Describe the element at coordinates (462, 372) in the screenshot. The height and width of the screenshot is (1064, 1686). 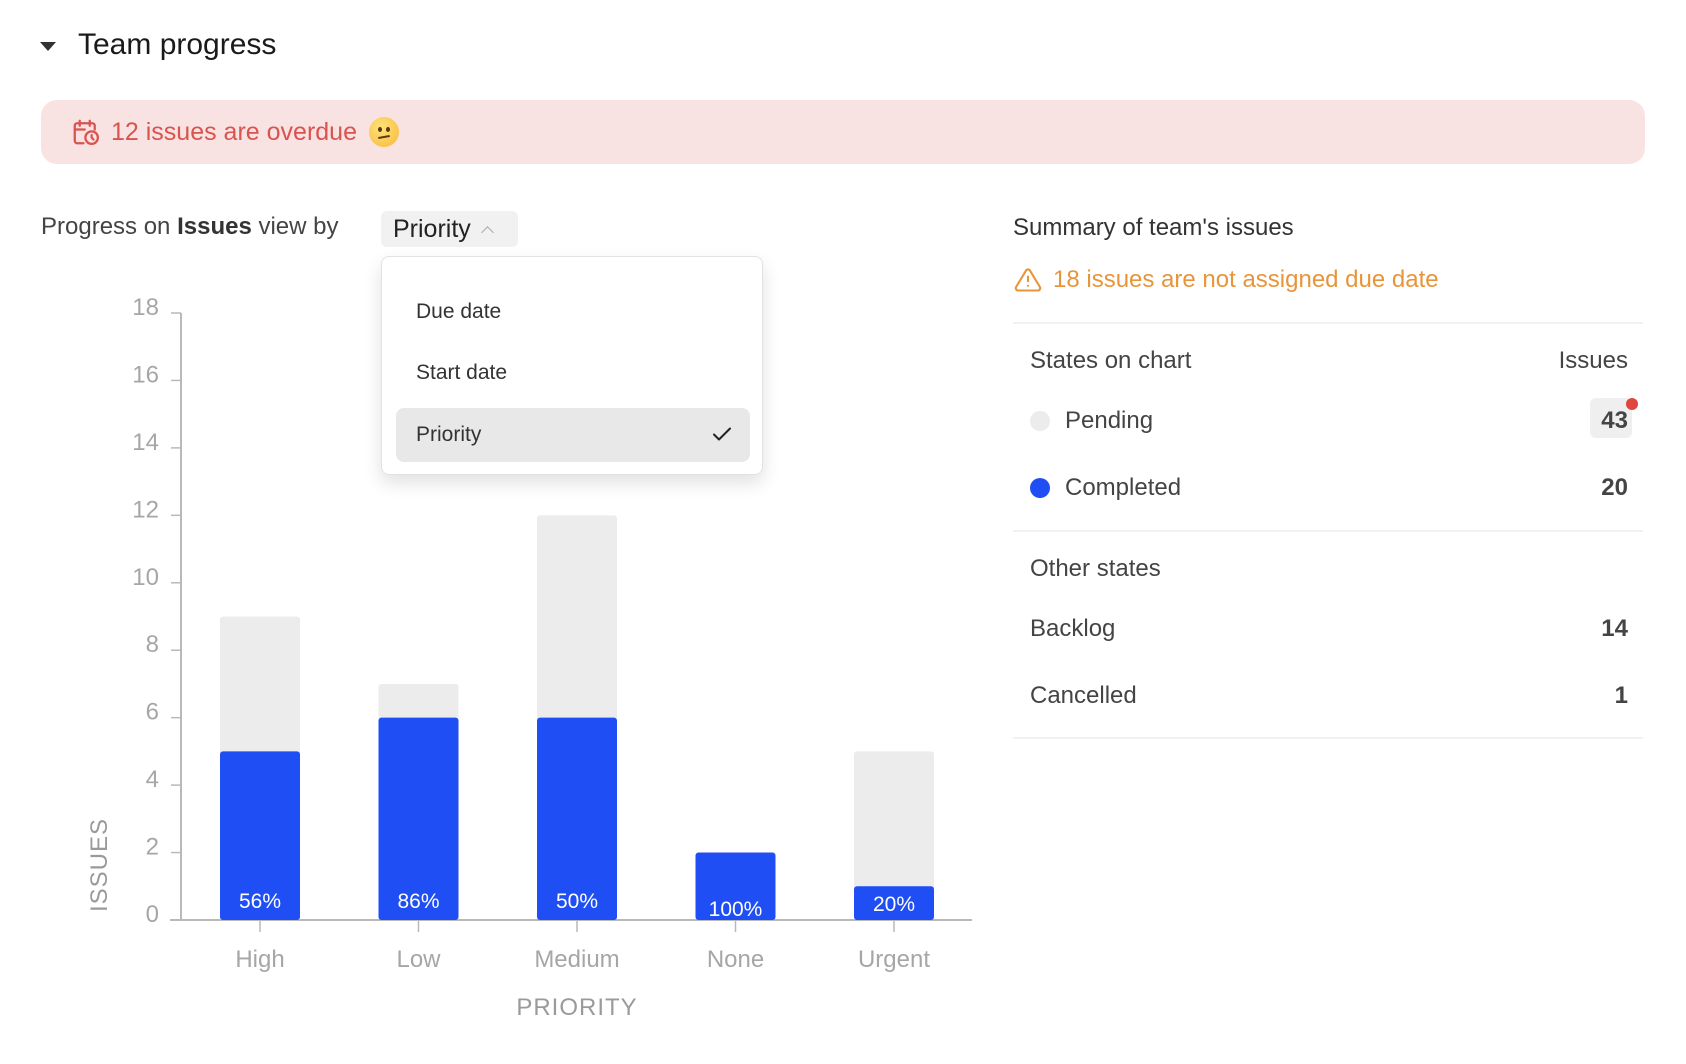
I see `option-label: Start date` at that location.